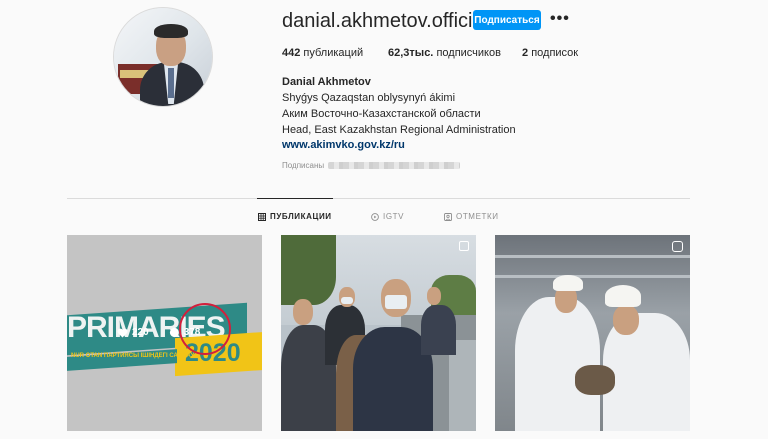 The width and height of the screenshot is (768, 439). What do you see at coordinates (192, 332) in the screenshot?
I see `comments-count: 378` at bounding box center [192, 332].